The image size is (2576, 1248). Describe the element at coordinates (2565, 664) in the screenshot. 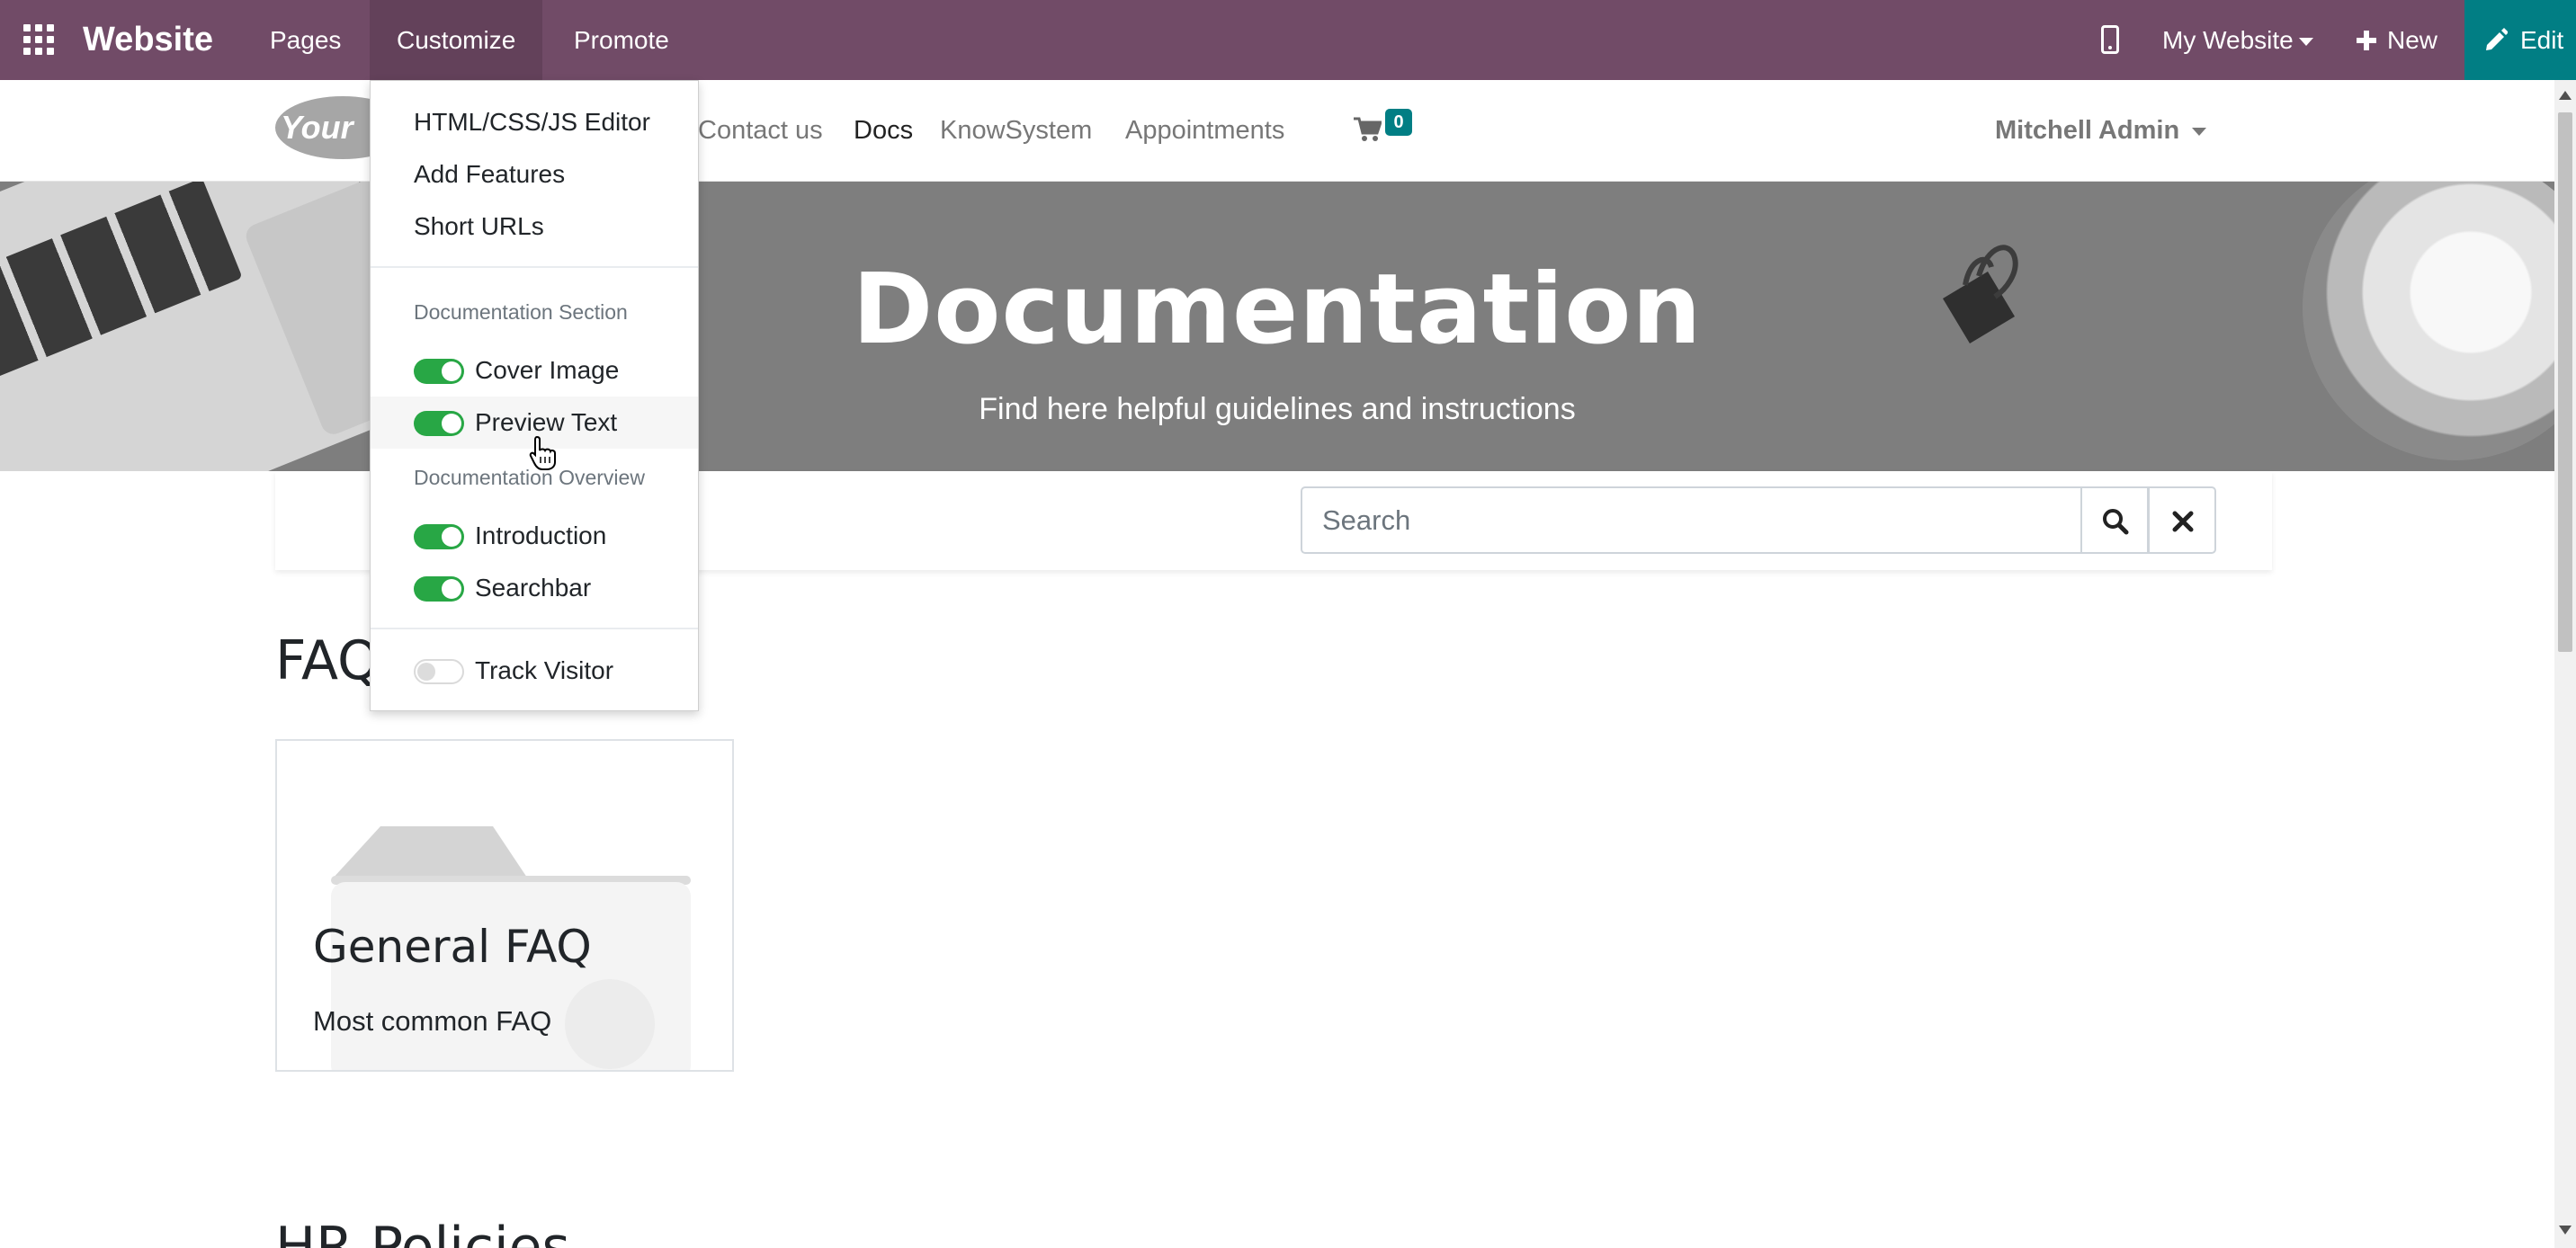

I see `page-scrollbar` at that location.